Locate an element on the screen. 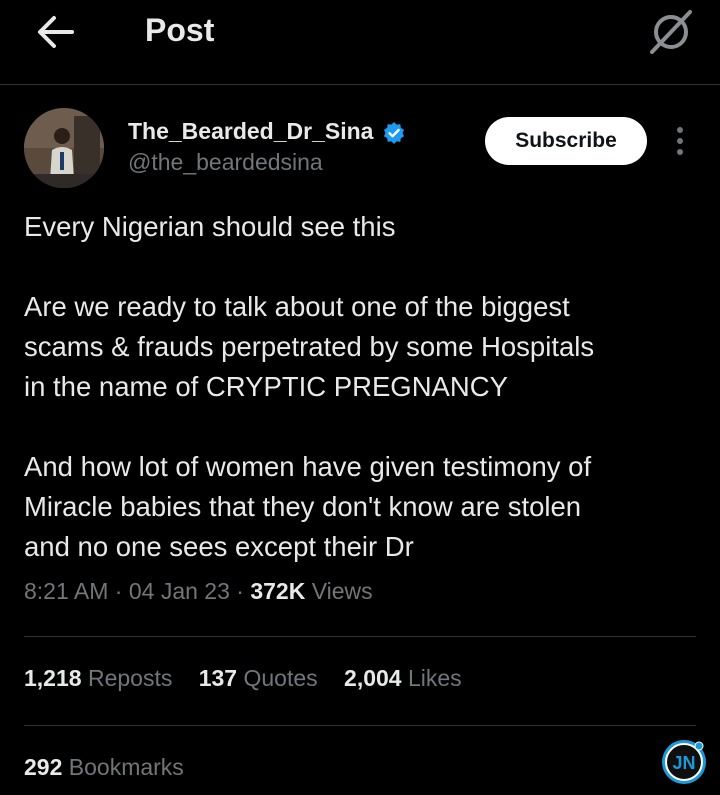  top-bar: Post is located at coordinates (360, 42).